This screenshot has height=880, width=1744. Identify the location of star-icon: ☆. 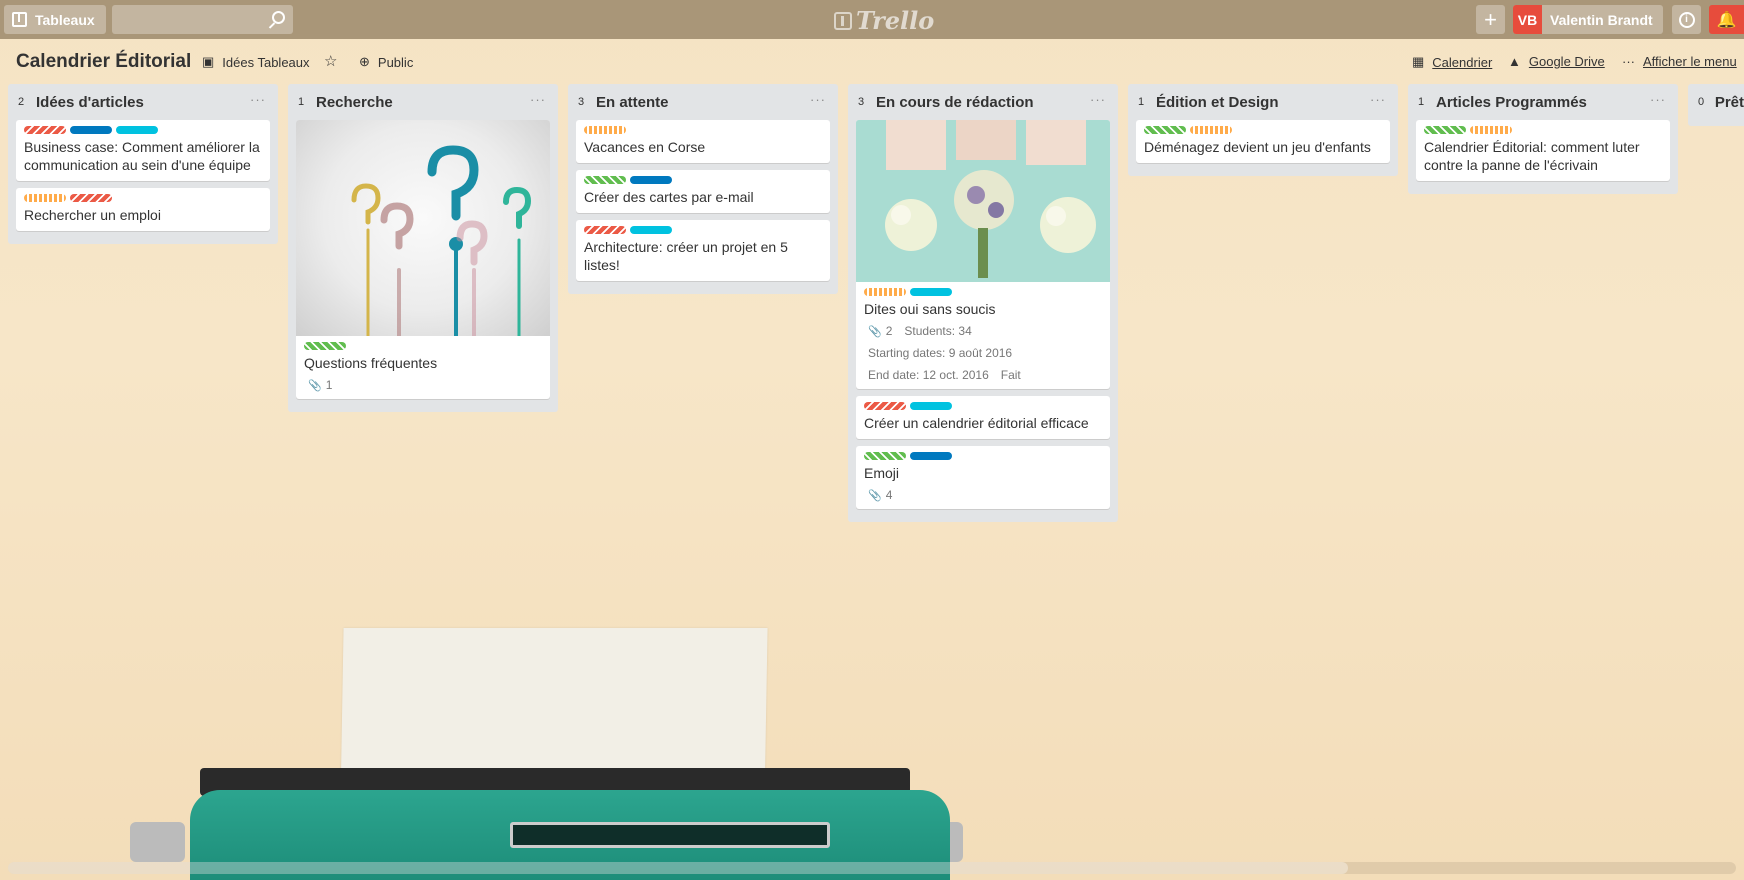
(331, 61).